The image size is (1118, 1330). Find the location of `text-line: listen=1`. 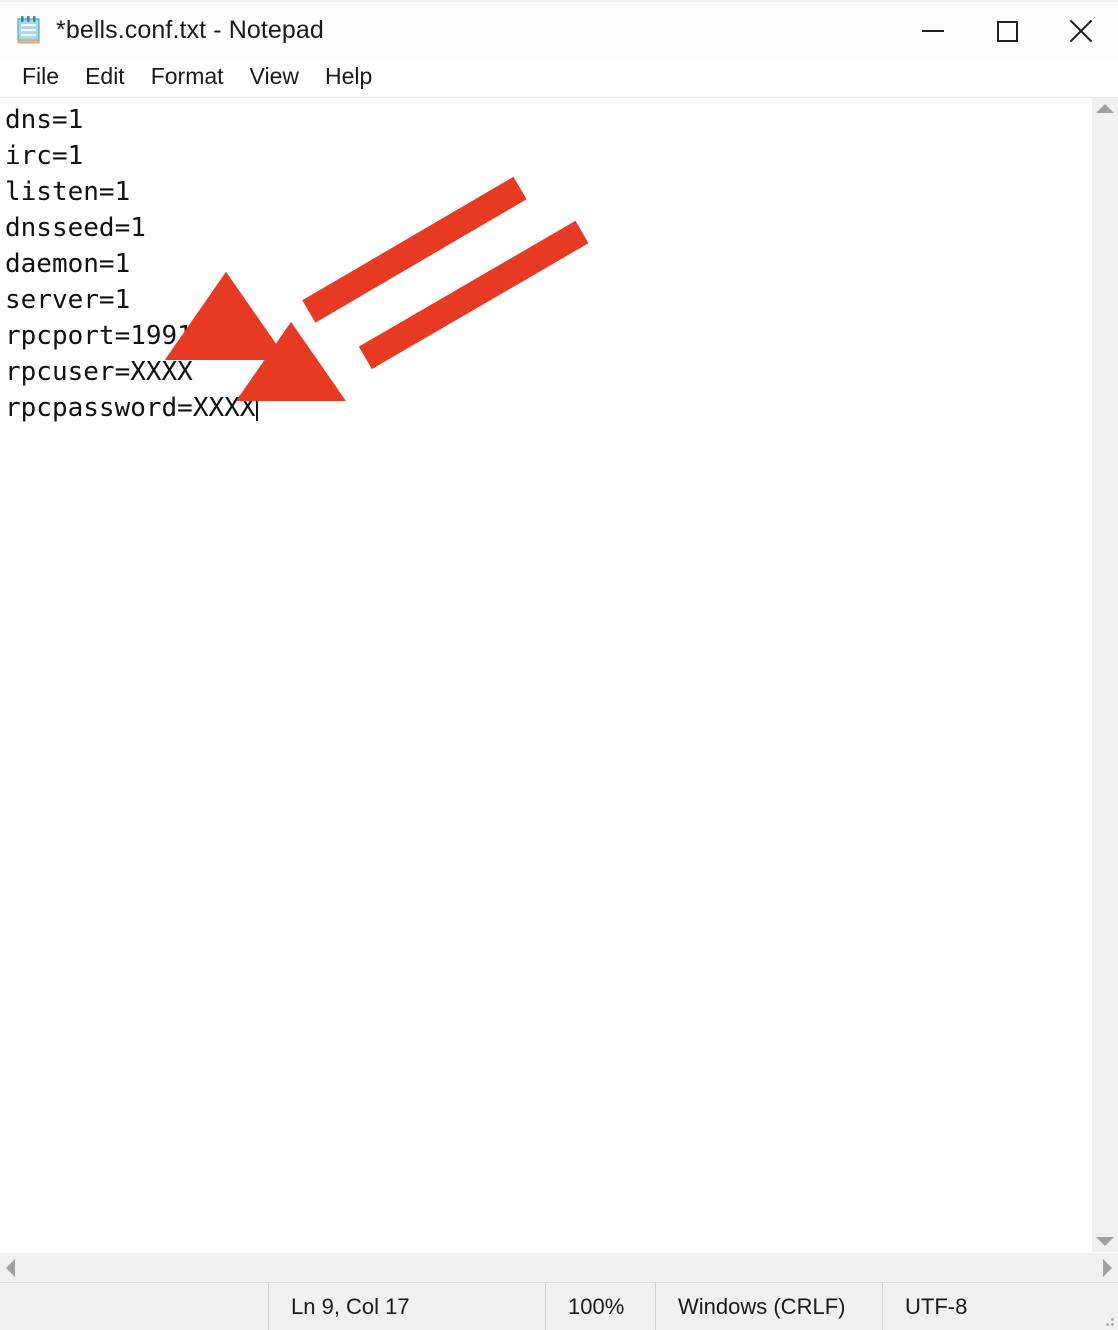

text-line: listen=1 is located at coordinates (68, 192).